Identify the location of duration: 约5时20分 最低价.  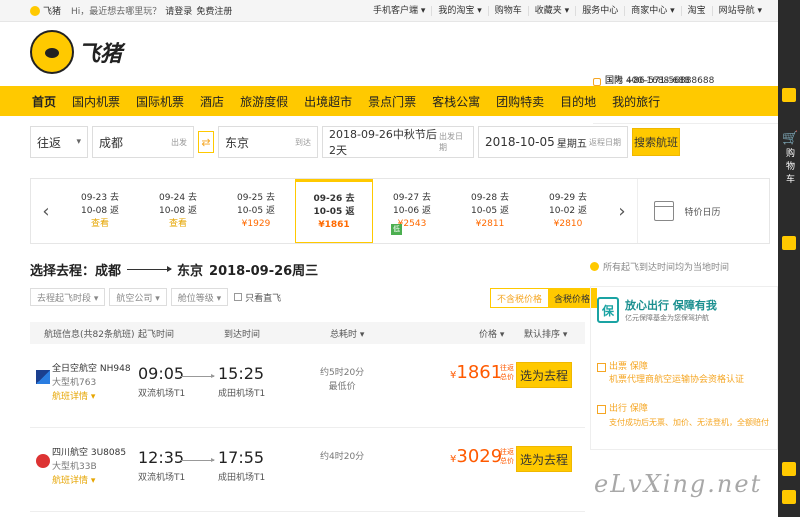
(342, 380).